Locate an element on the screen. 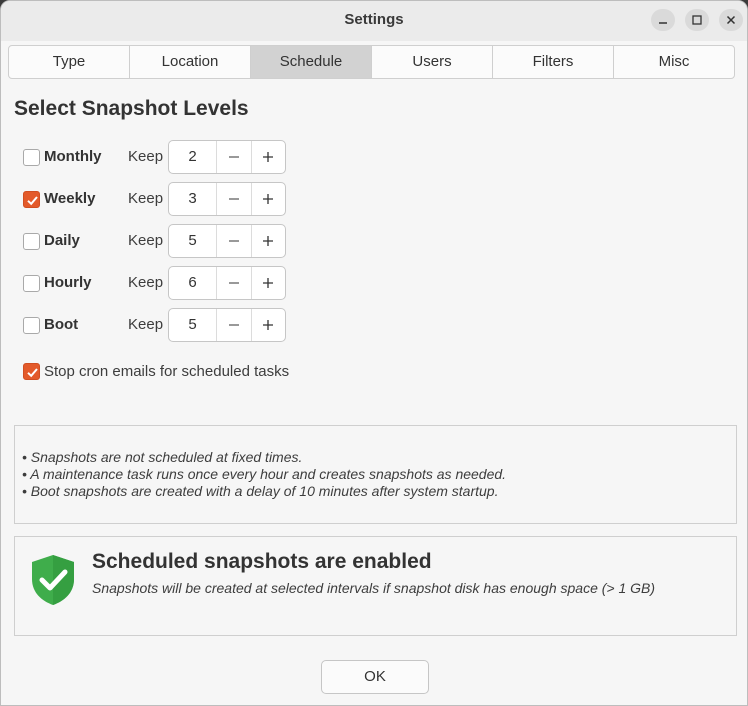 This screenshot has height=706, width=748. titlebar: Settings is located at coordinates (374, 21).